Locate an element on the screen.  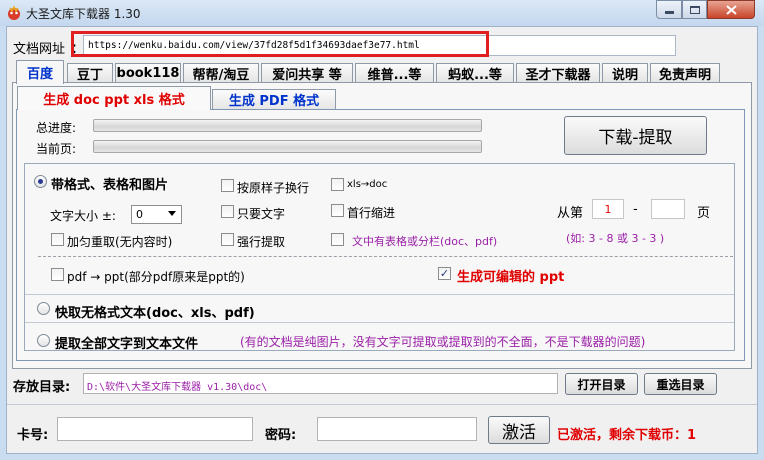
close-icon is located at coordinates (731, 9).